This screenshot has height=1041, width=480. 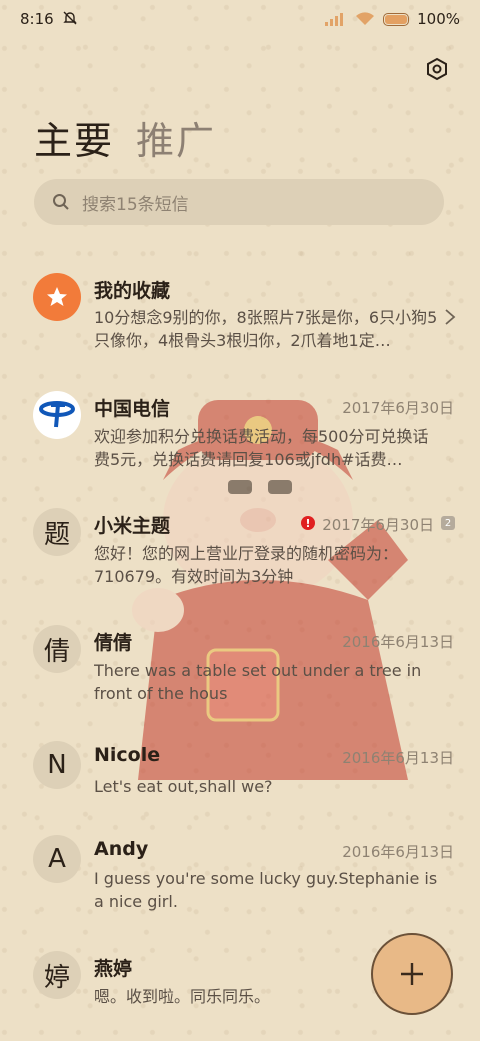 What do you see at coordinates (365, 18) in the screenshot?
I see `wifi-icon` at bounding box center [365, 18].